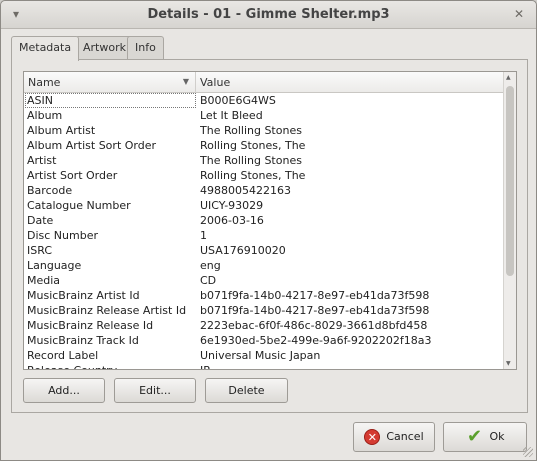 This screenshot has height=461, width=537. I want to click on tag-value-cell: eng, so click(210, 265).